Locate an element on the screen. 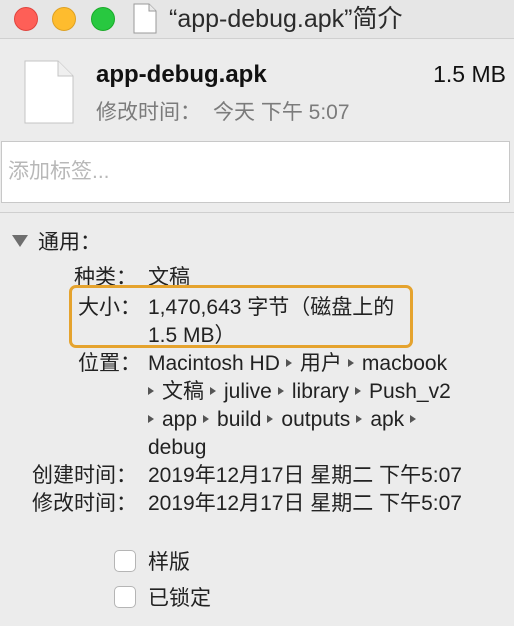 This screenshot has height=626, width=514. zoom-button is located at coordinates (103, 19).